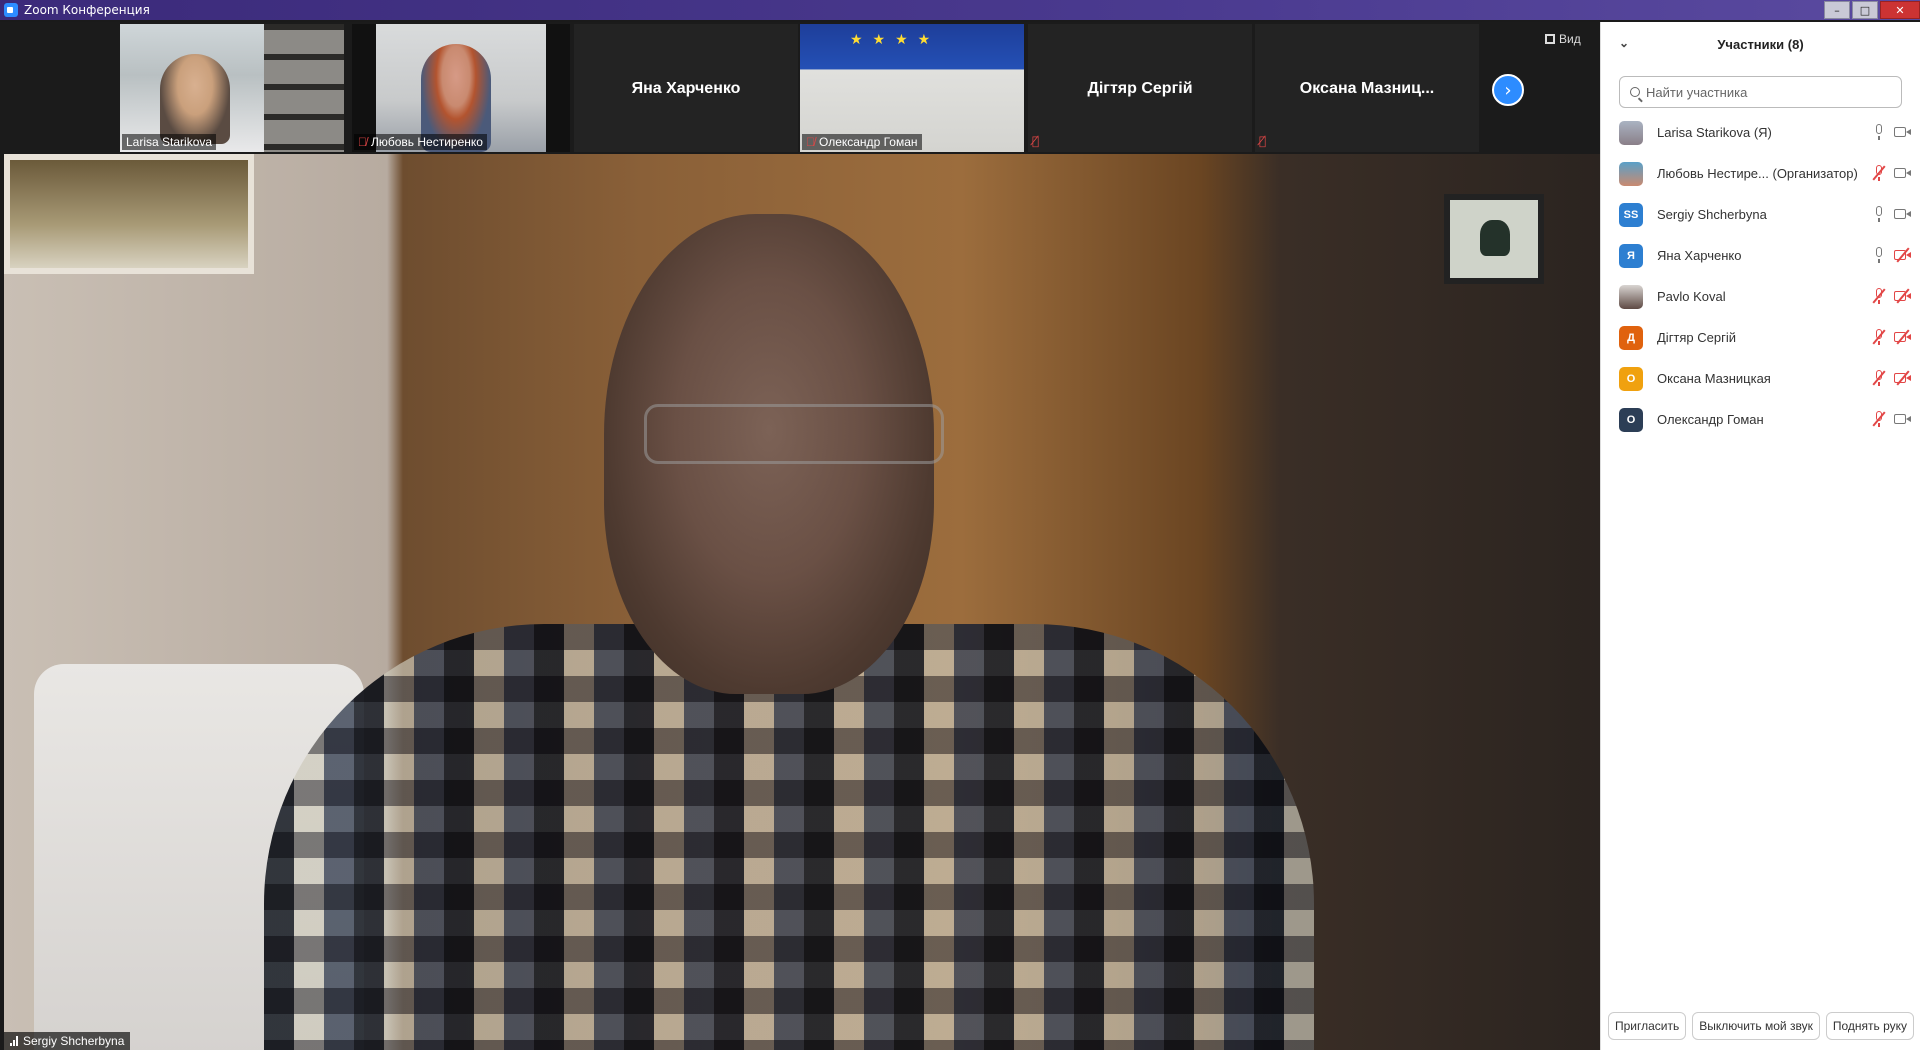  I want to click on participant-name: Оксана Мазницкая, so click(1714, 378).